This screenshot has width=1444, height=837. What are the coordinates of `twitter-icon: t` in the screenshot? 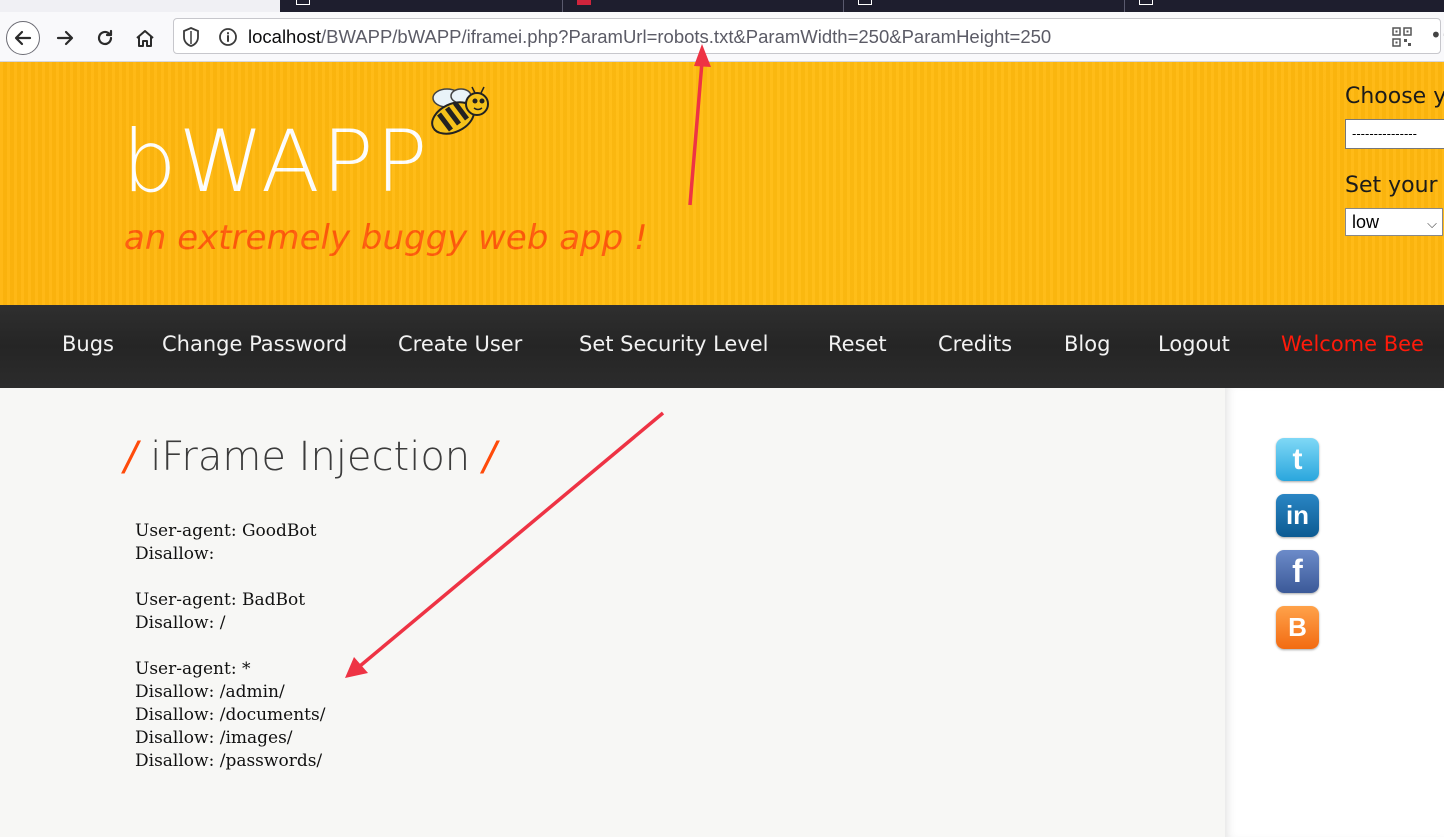 It's located at (1297, 459).